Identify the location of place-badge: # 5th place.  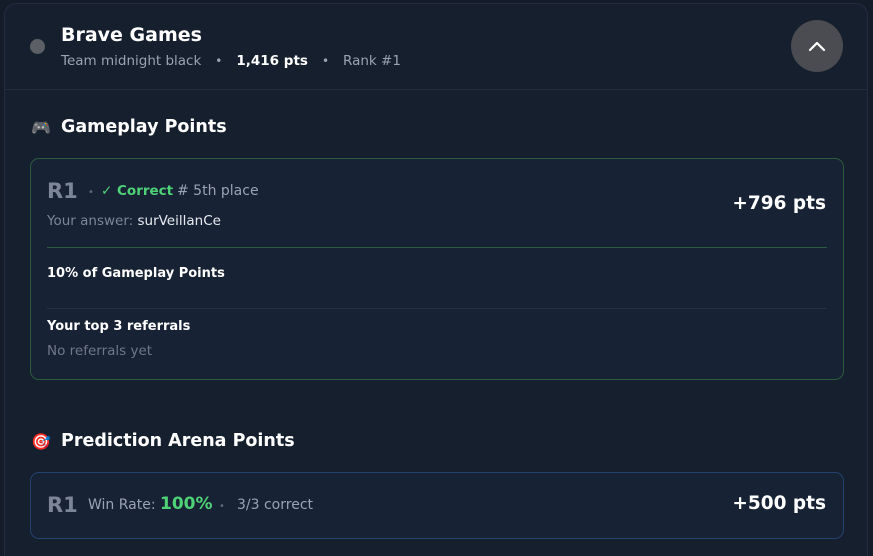
(218, 191).